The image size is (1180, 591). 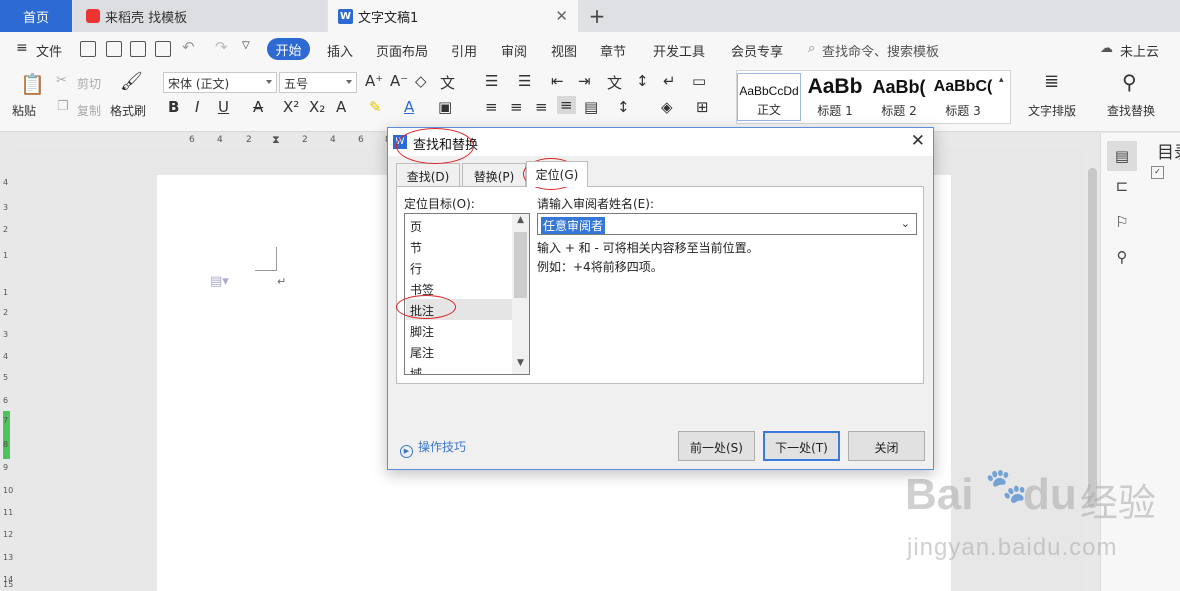 I want to click on tab-goto: 定位(G), so click(x=557, y=174).